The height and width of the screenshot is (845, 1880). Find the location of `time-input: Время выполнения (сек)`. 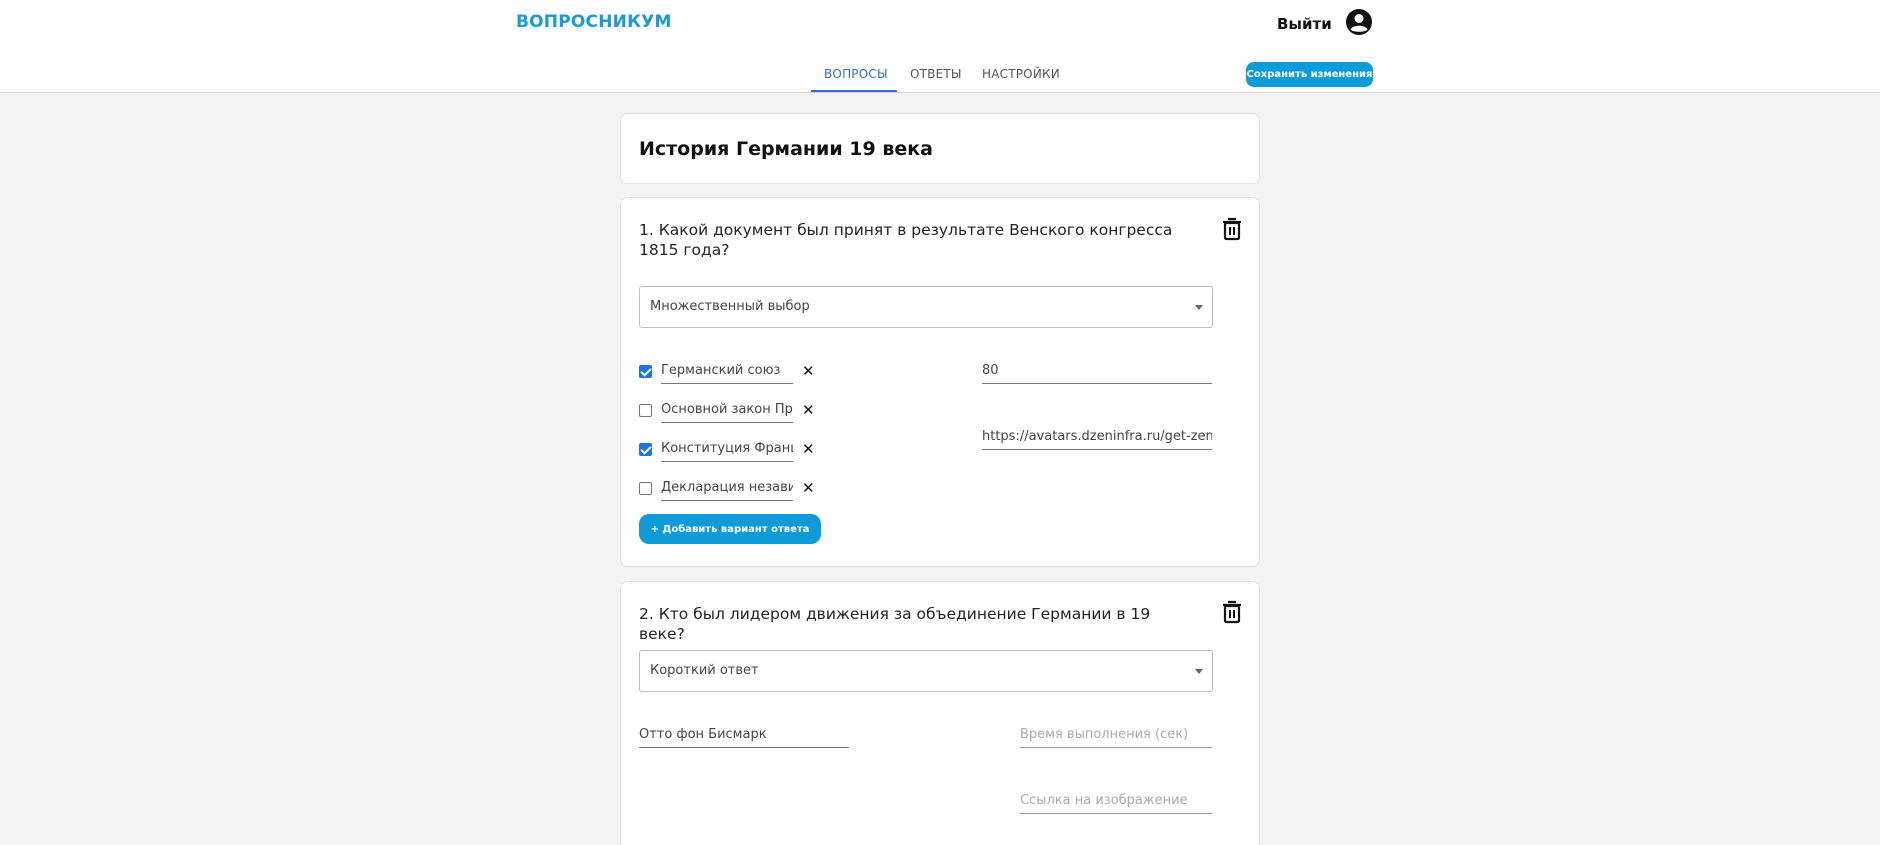

time-input: Время выполнения (сек) is located at coordinates (1116, 736).